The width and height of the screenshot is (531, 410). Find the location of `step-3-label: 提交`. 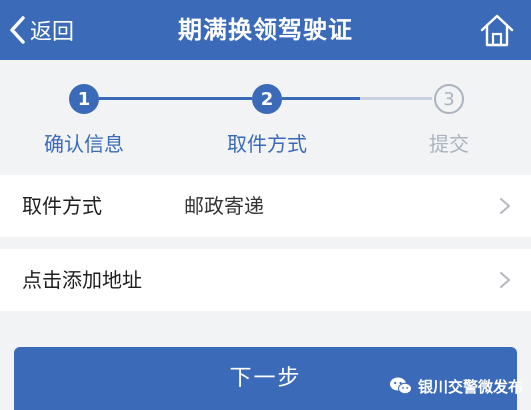

step-3-label: 提交 is located at coordinates (449, 144).